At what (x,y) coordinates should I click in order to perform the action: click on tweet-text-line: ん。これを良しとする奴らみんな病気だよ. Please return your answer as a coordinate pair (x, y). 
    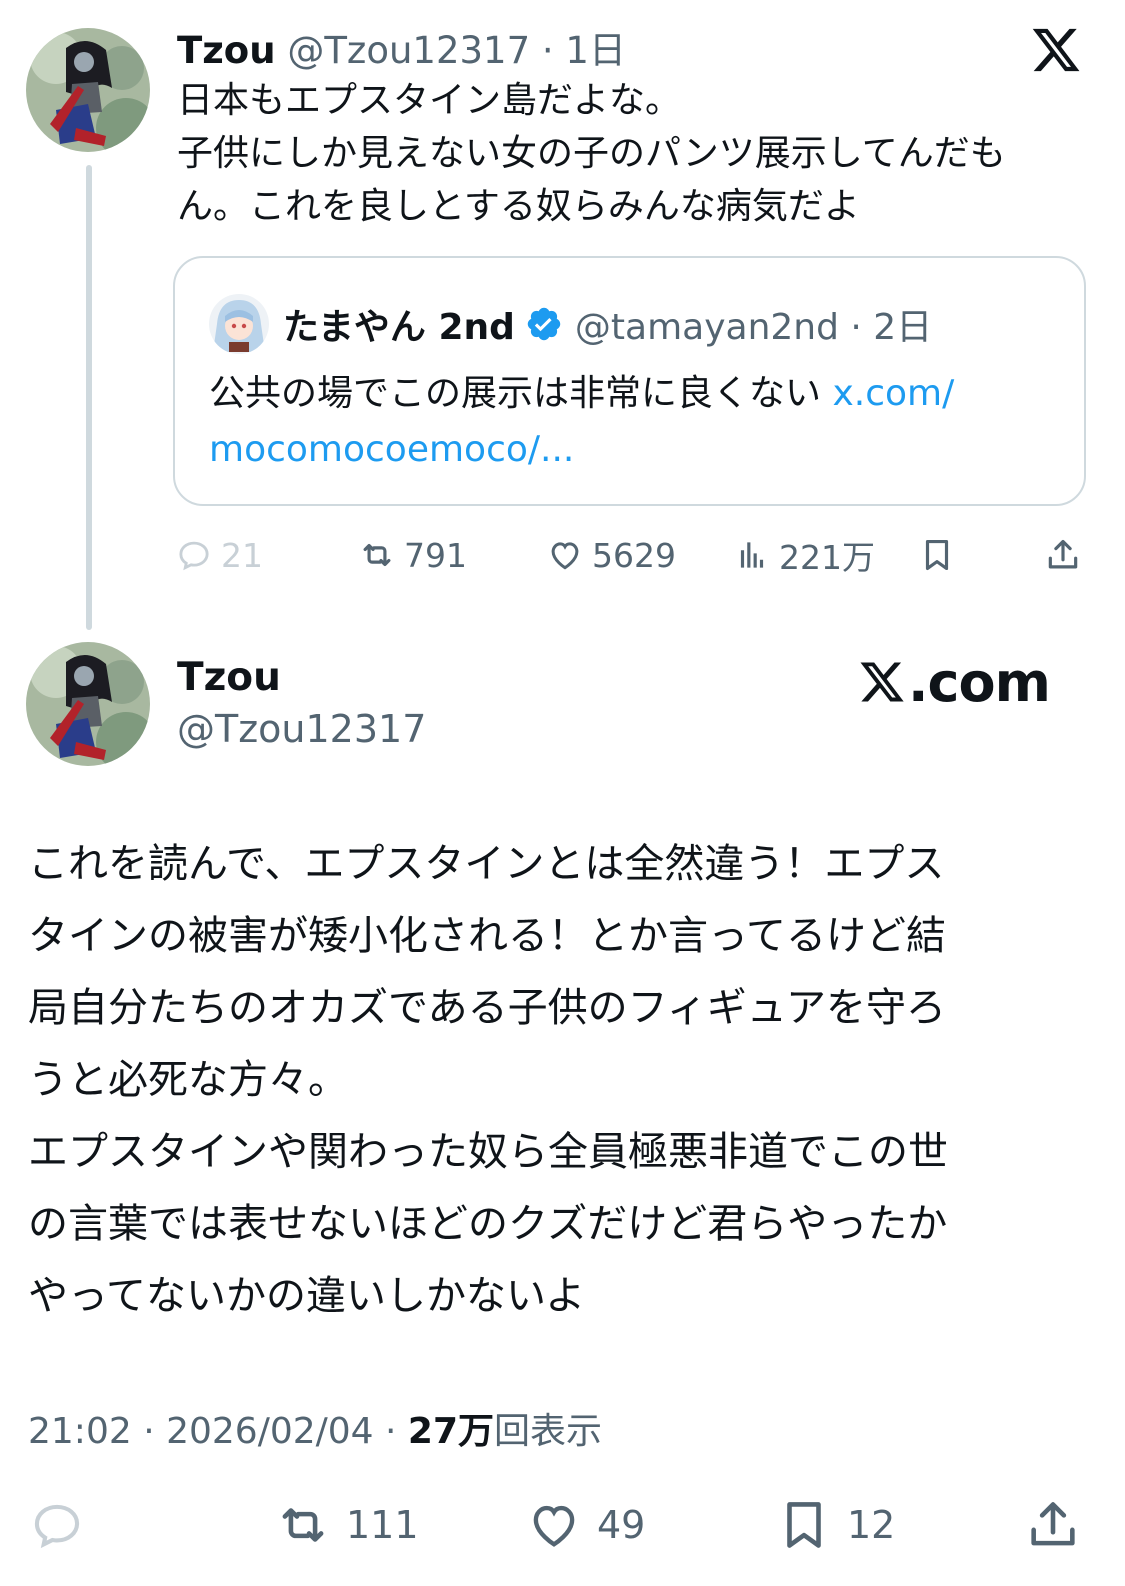
    Looking at the image, I should click on (518, 206).